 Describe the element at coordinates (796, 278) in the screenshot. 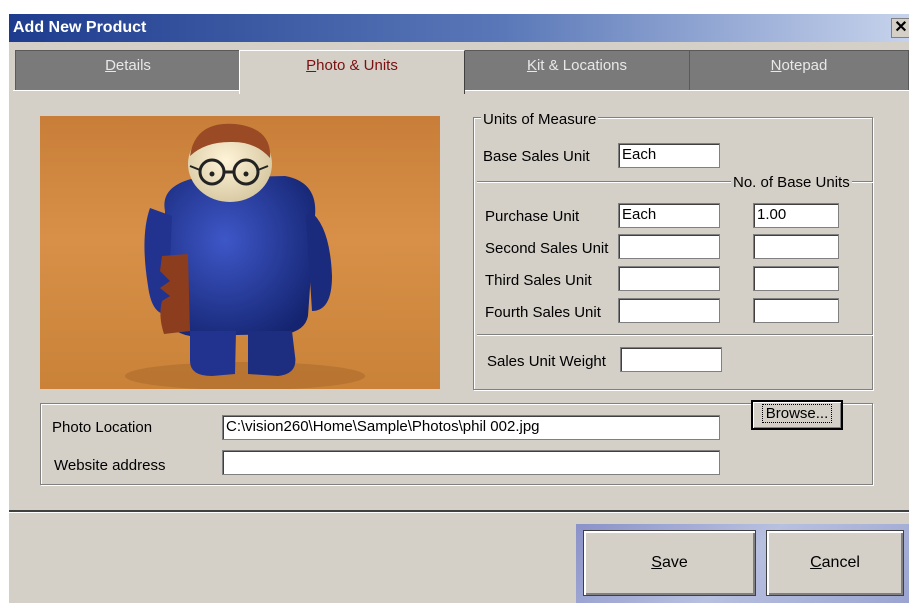

I see `third-base-units-field` at that location.